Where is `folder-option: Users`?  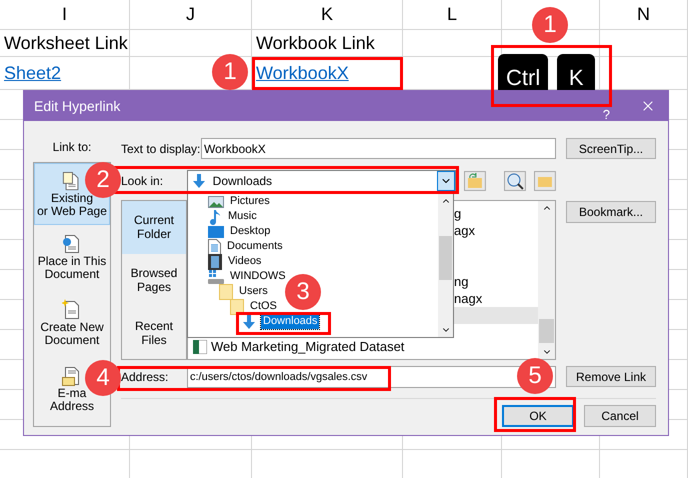
folder-option: Users is located at coordinates (253, 291).